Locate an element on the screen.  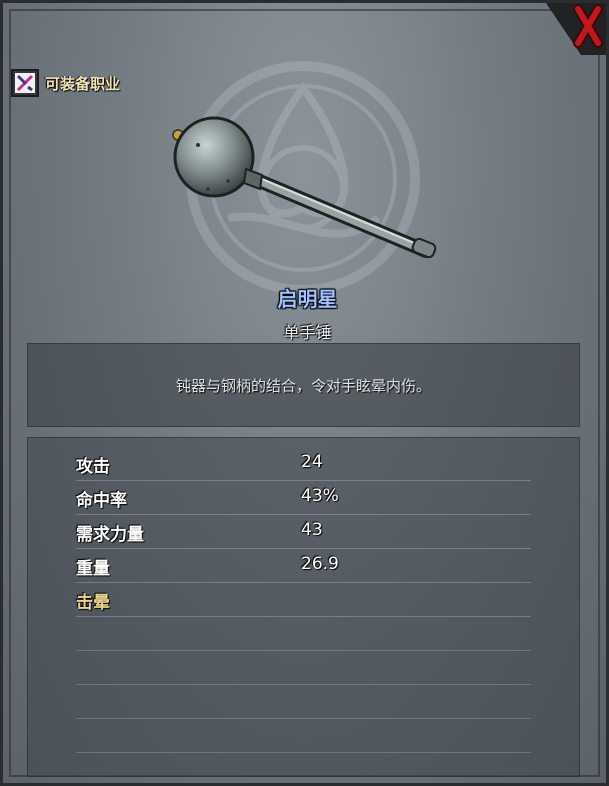
stat-row-accuracy: 命中率 43% is located at coordinates (303, 497).